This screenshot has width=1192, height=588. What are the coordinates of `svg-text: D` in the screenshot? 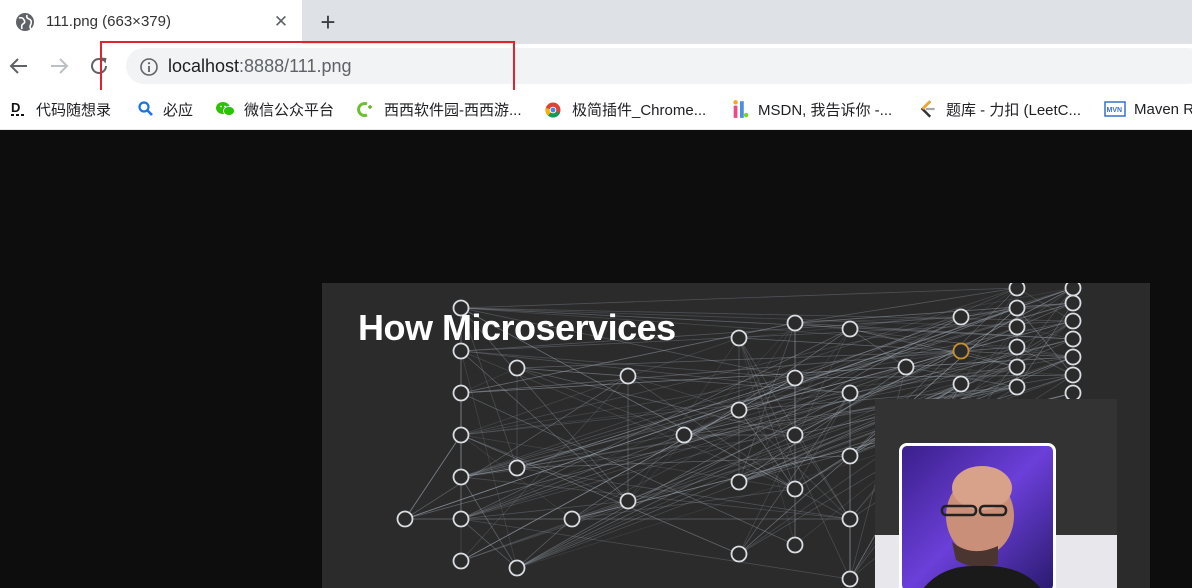 It's located at (15, 107).